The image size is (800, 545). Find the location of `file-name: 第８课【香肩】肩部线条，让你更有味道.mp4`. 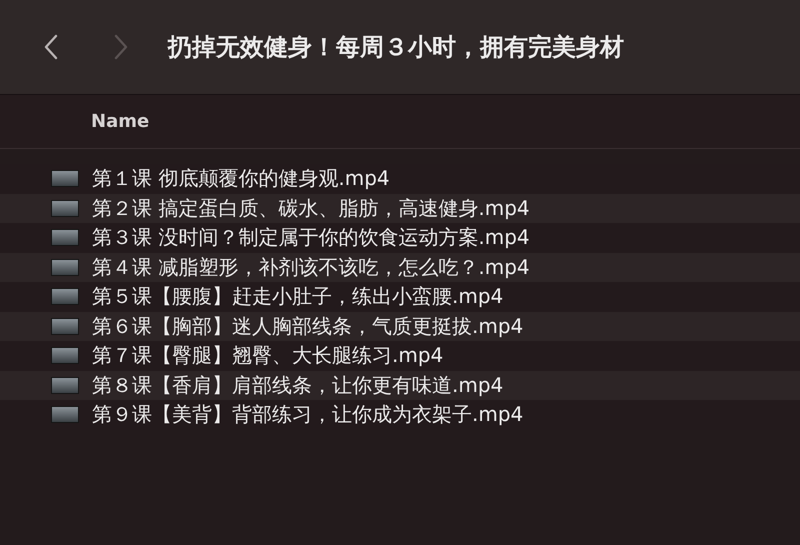

file-name: 第８课【香肩】肩部线条，让你更有味道.mp4 is located at coordinates (298, 385).